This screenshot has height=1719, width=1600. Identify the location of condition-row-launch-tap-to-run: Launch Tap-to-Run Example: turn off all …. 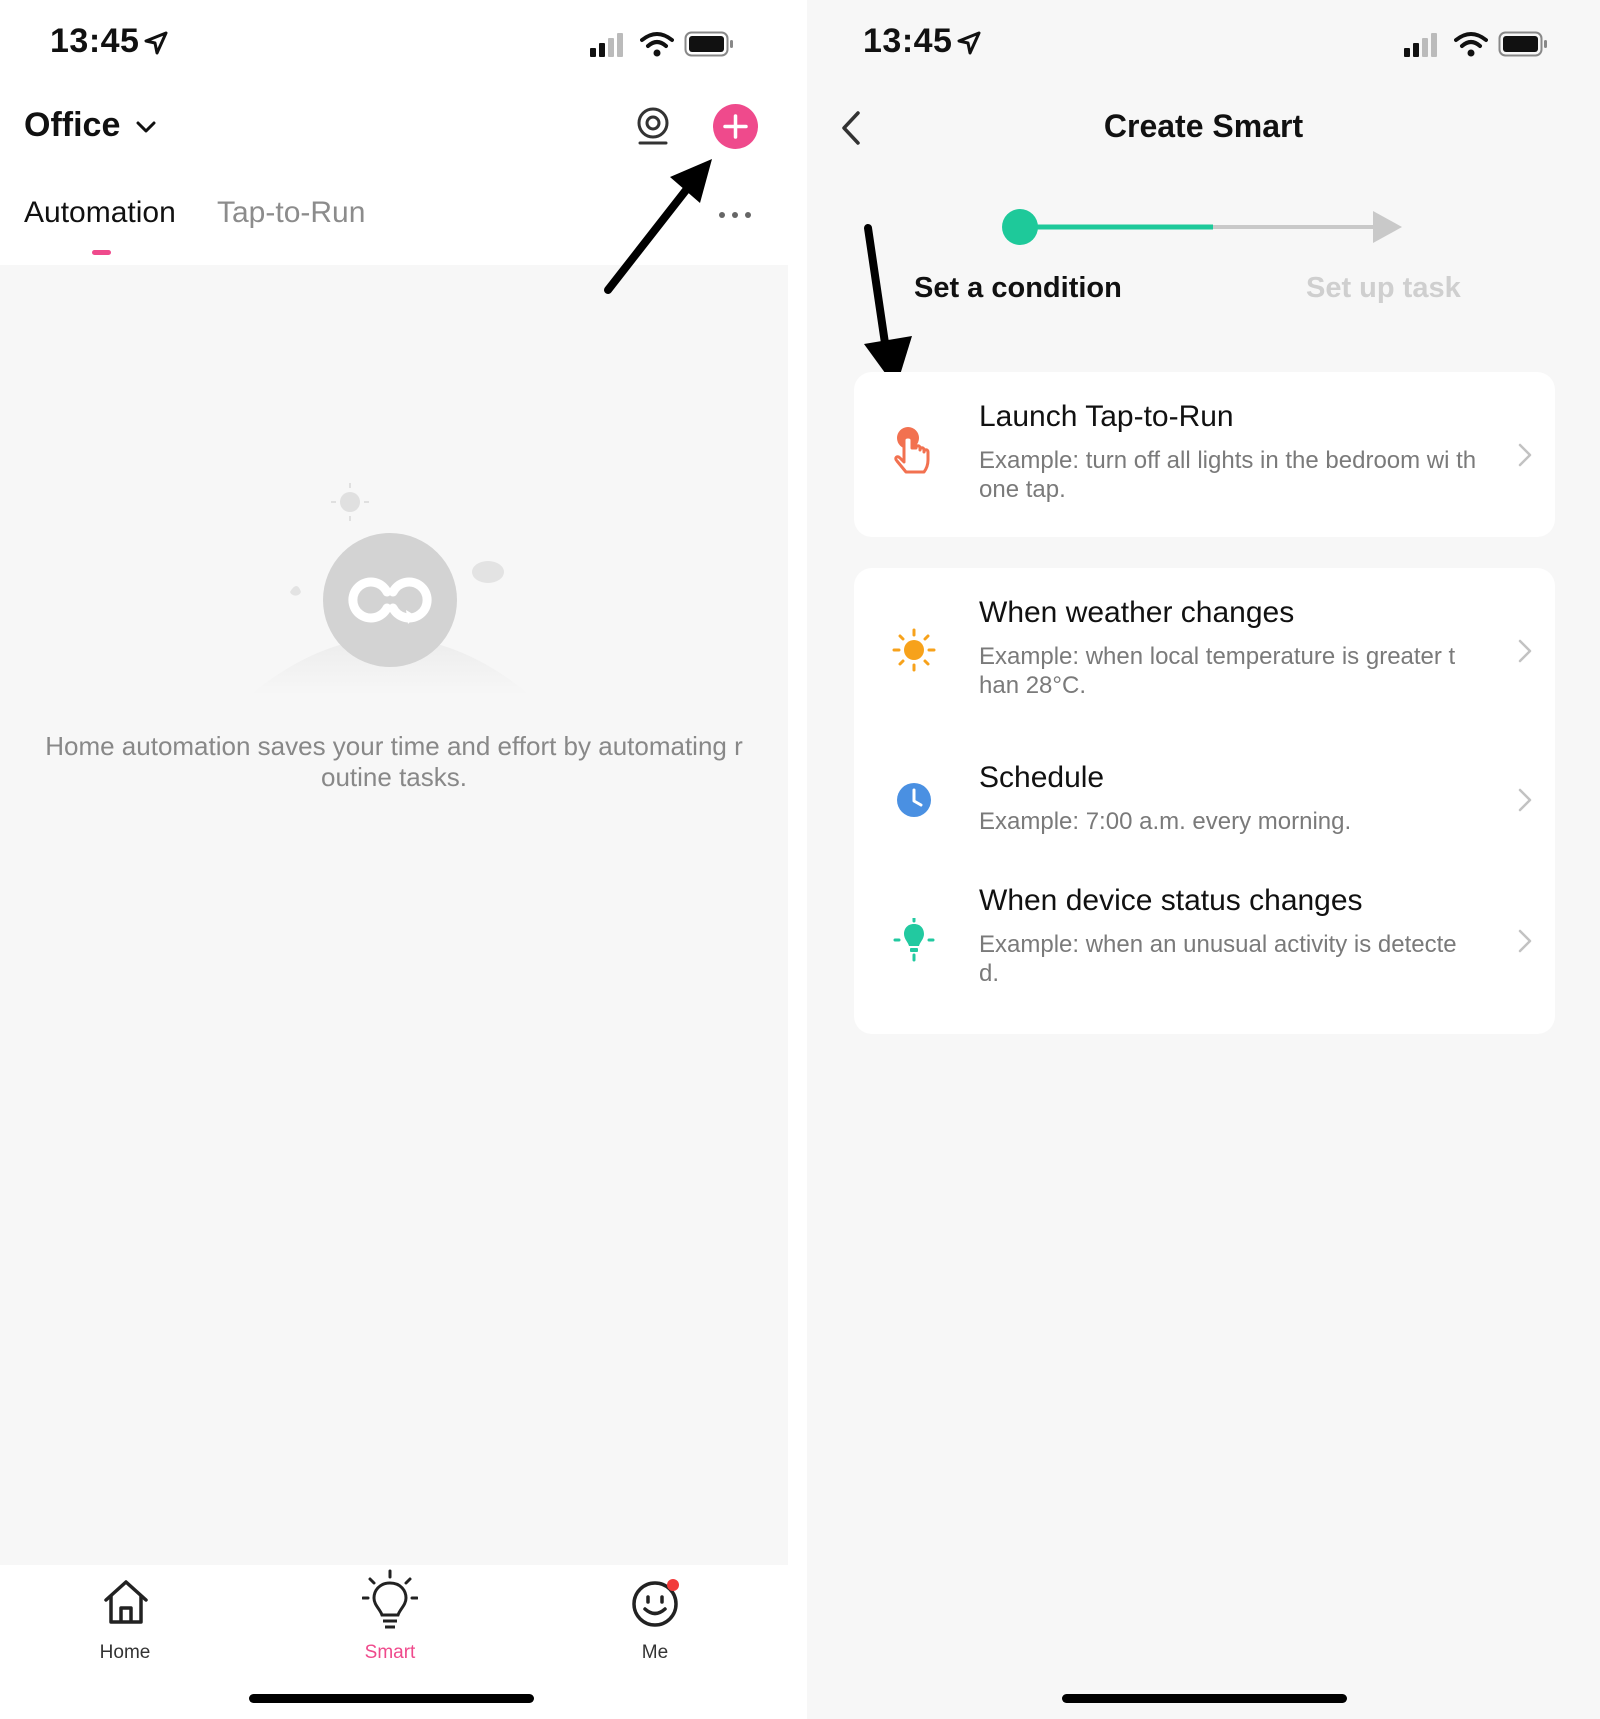
(1204, 454).